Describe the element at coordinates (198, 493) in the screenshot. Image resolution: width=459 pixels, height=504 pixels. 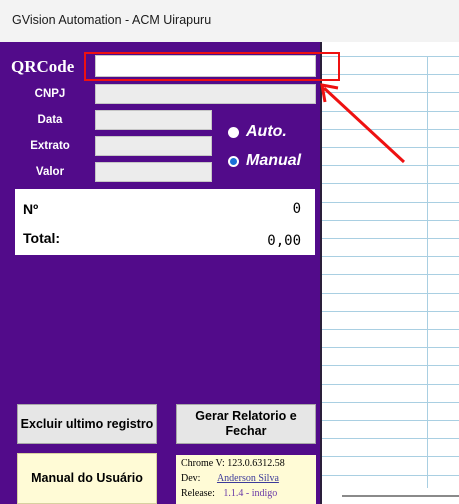
I see `release-label: Release:` at that location.